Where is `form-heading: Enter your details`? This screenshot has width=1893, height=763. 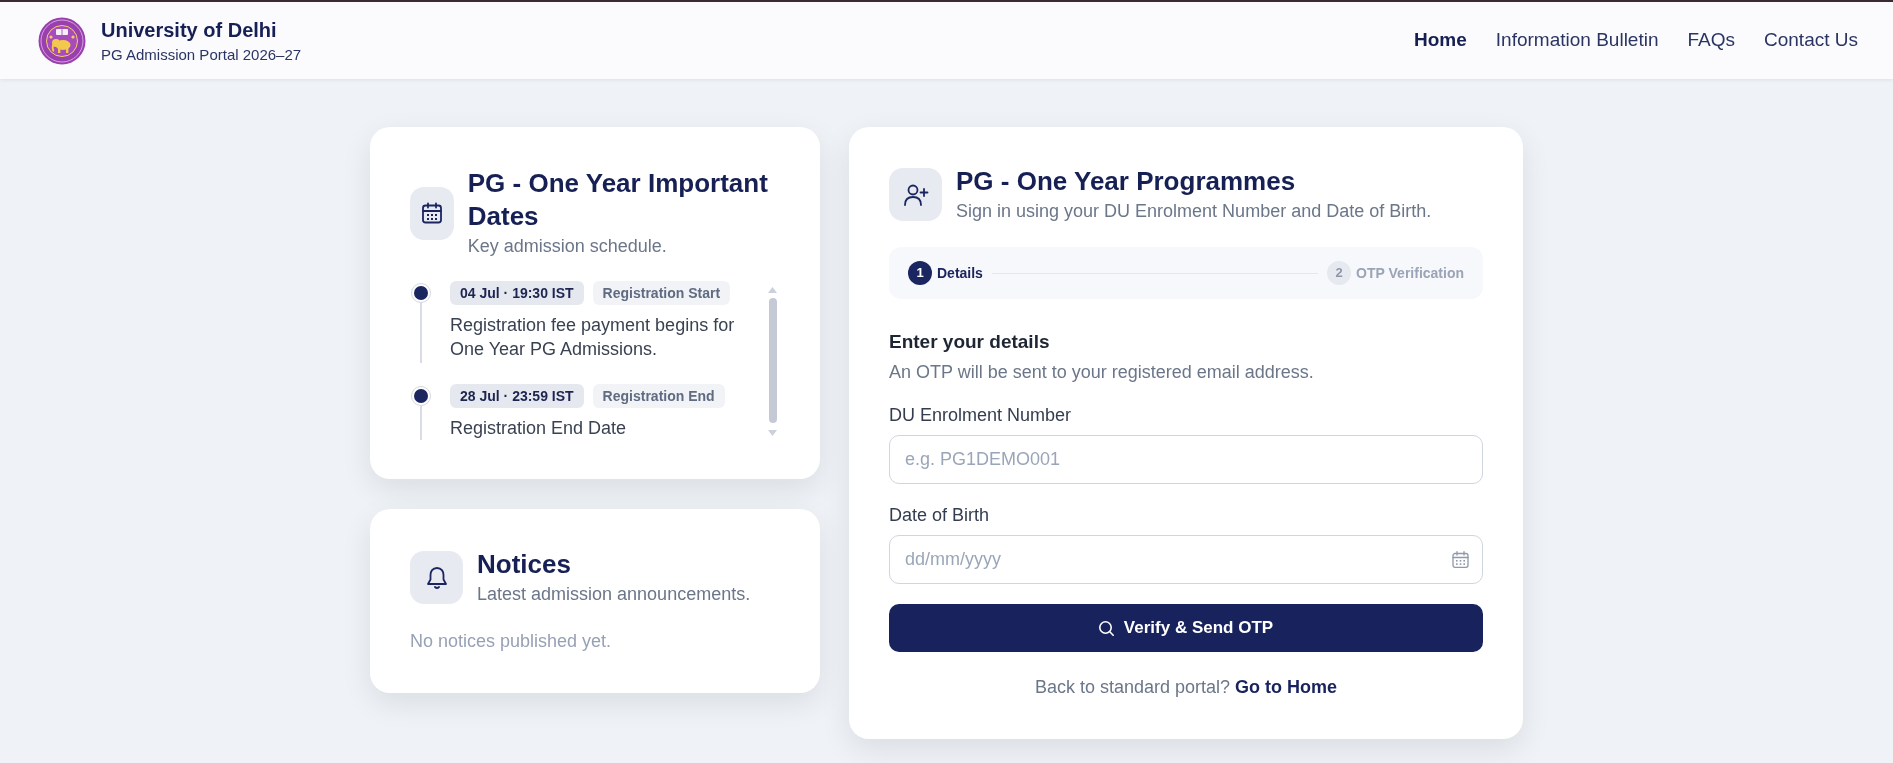
form-heading: Enter your details is located at coordinates (970, 342).